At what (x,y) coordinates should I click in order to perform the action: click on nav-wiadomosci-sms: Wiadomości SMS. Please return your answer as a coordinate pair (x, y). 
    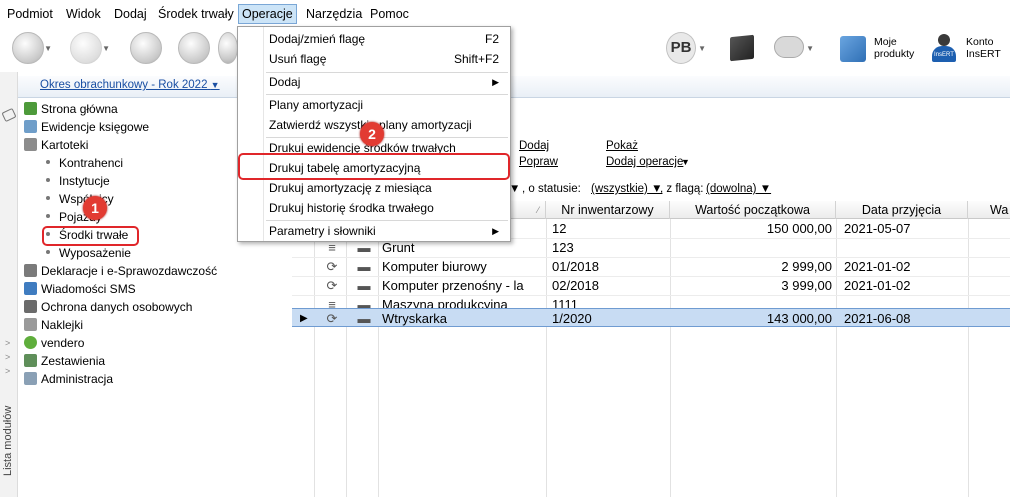
    Looking at the image, I should click on (80, 289).